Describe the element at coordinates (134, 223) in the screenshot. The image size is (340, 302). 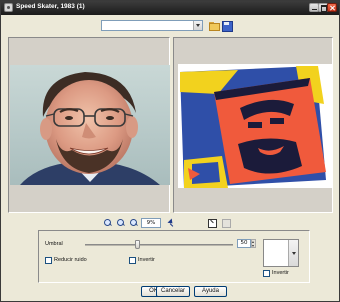
I see `zoom-fit-icon` at that location.